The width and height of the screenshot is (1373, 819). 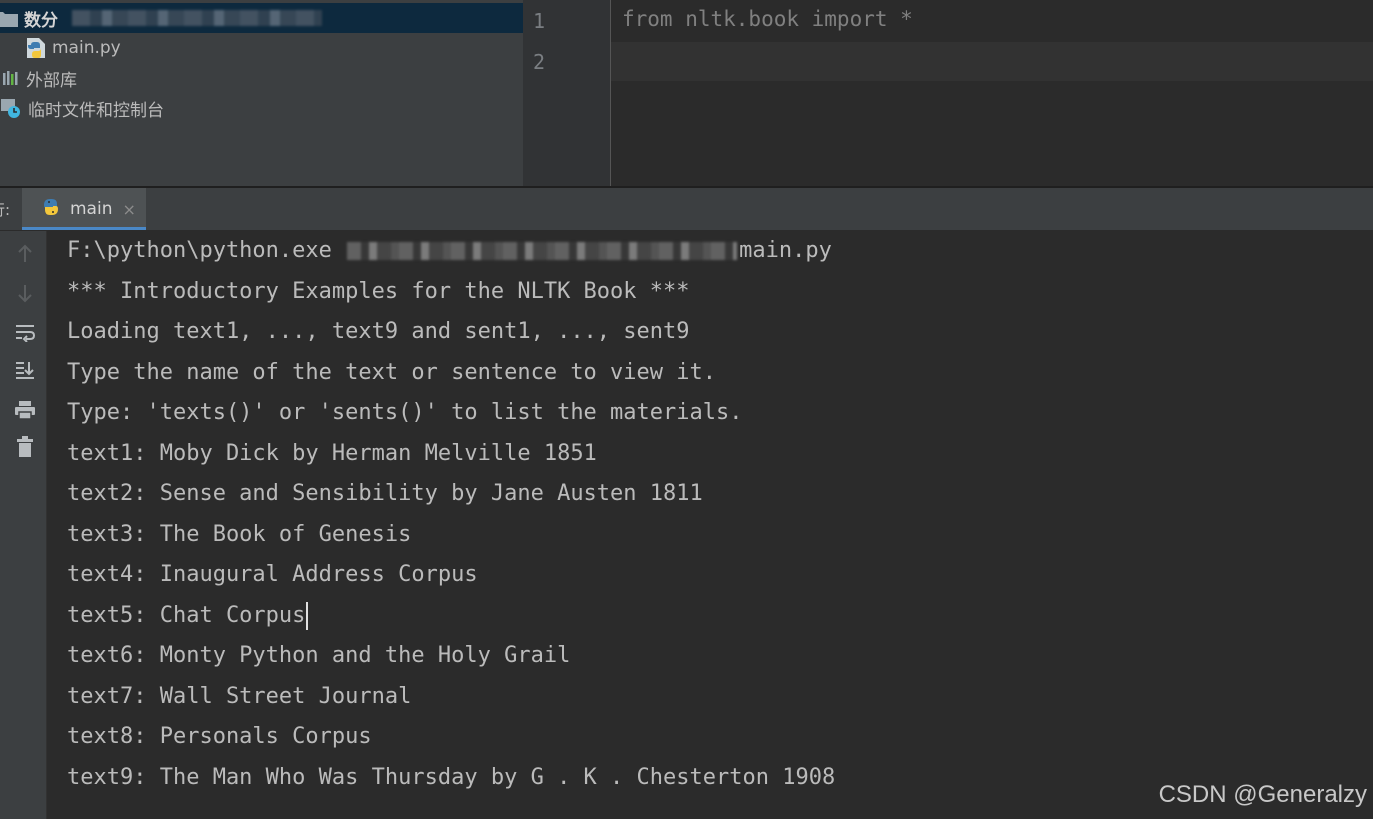 What do you see at coordinates (539, 21) in the screenshot?
I see `line-number: 1` at bounding box center [539, 21].